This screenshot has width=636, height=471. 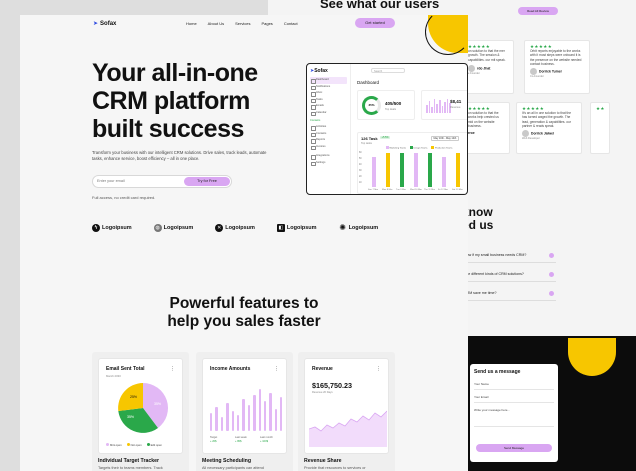 I want to click on y-tick: 40, so click(x=360, y=165).